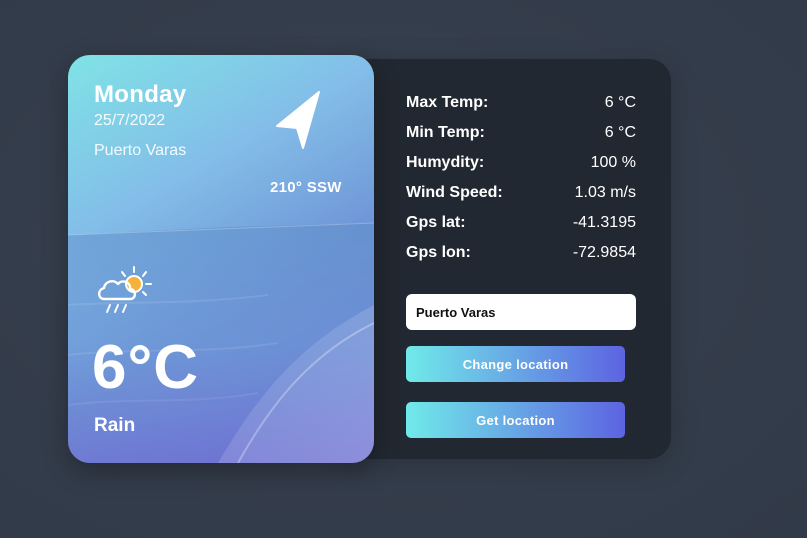  Describe the element at coordinates (605, 192) in the screenshot. I see `stat-value: 1.03 m/s` at that location.